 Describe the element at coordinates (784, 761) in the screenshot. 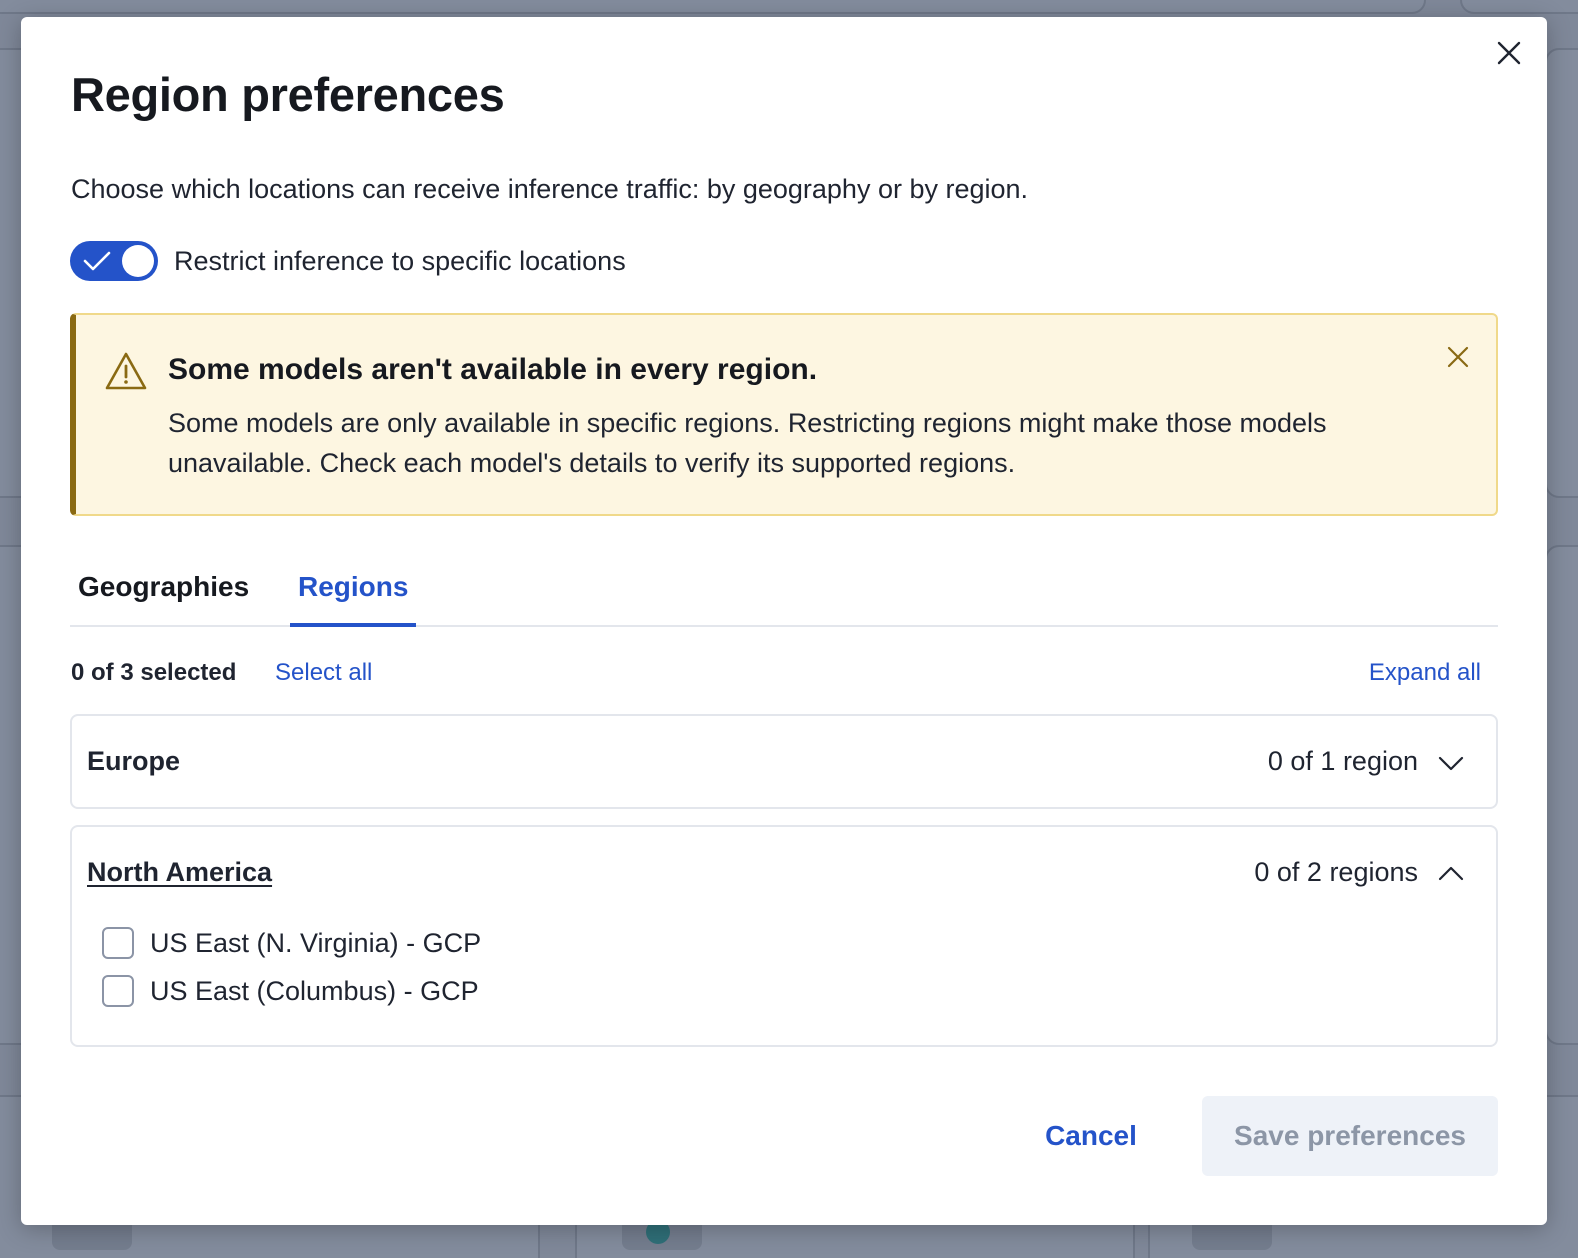

I see `region-group-europe: Europe 0 of 1 region` at that location.